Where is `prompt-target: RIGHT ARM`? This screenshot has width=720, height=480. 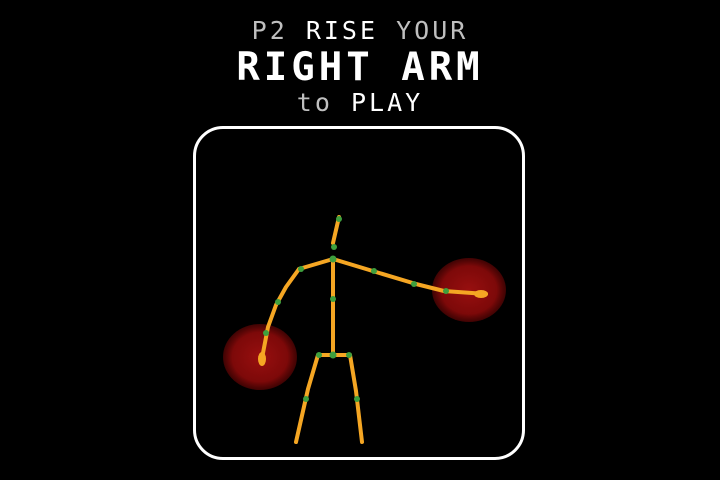
prompt-target: RIGHT ARM is located at coordinates (360, 67).